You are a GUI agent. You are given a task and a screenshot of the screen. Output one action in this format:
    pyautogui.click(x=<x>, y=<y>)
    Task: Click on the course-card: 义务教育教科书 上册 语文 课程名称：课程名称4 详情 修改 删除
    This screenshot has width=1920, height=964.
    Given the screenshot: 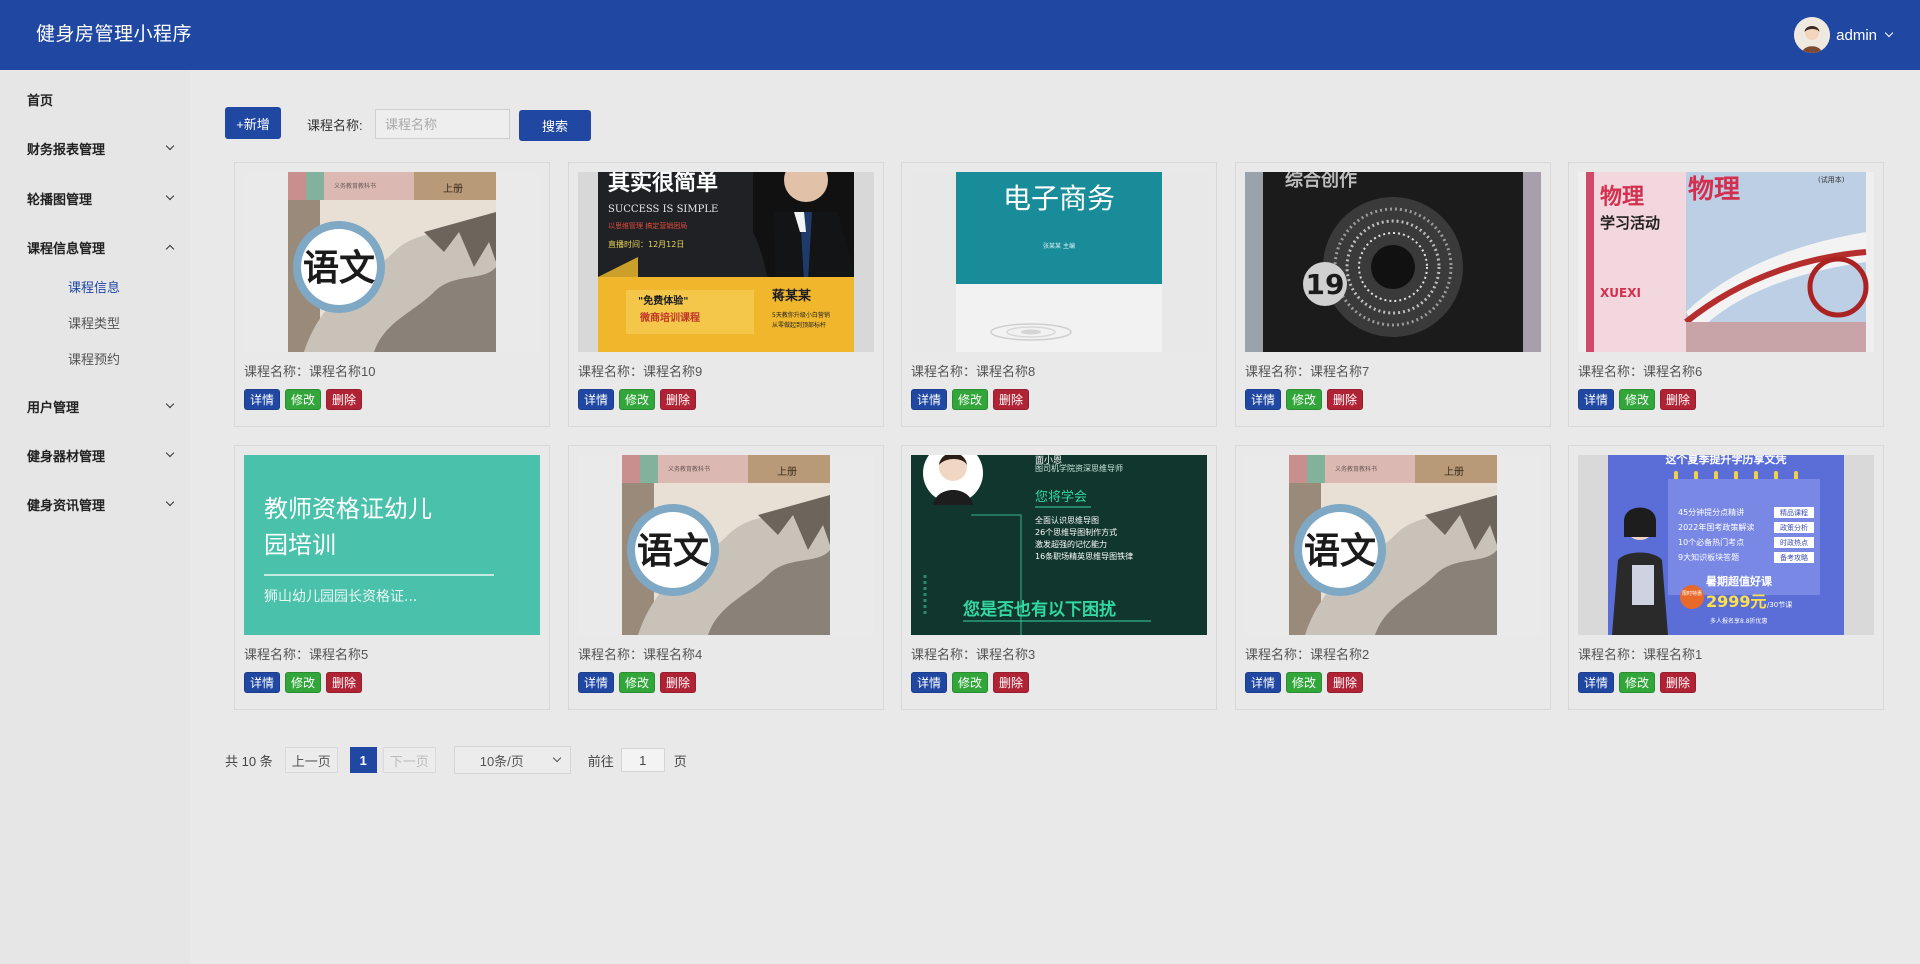 What is the action you would take?
    pyautogui.click(x=726, y=577)
    